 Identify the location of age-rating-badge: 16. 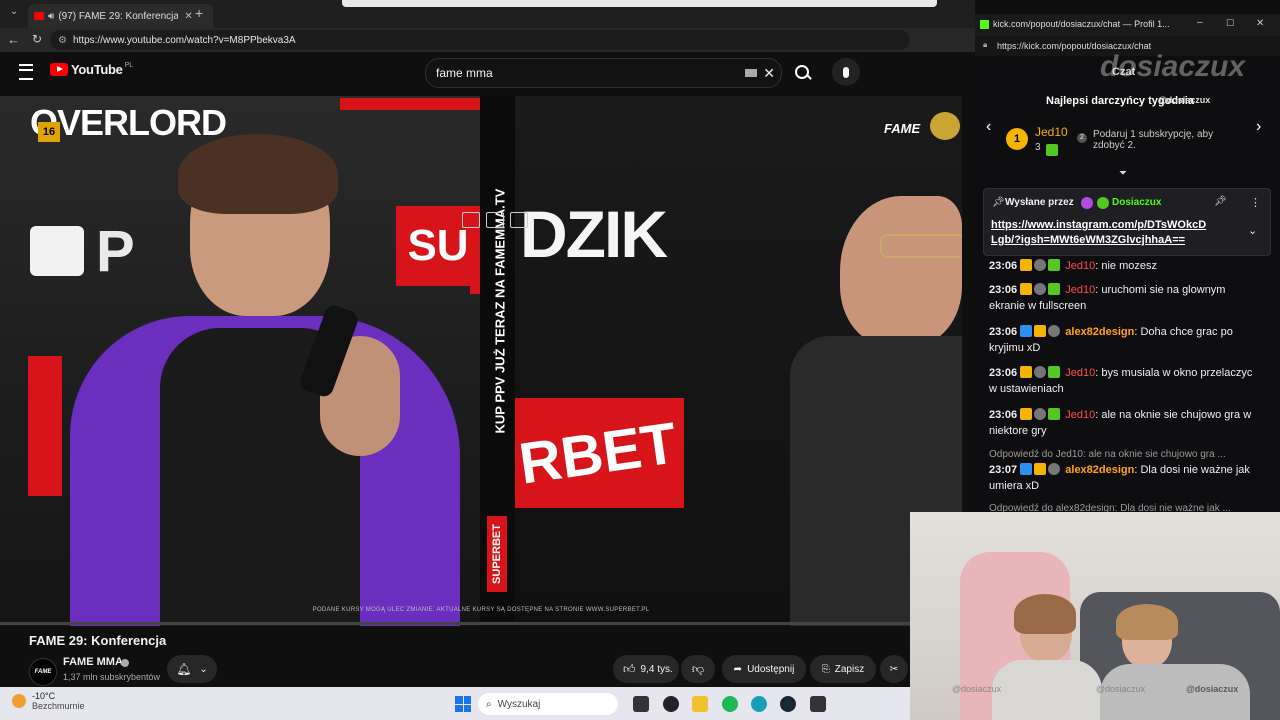
(49, 132).